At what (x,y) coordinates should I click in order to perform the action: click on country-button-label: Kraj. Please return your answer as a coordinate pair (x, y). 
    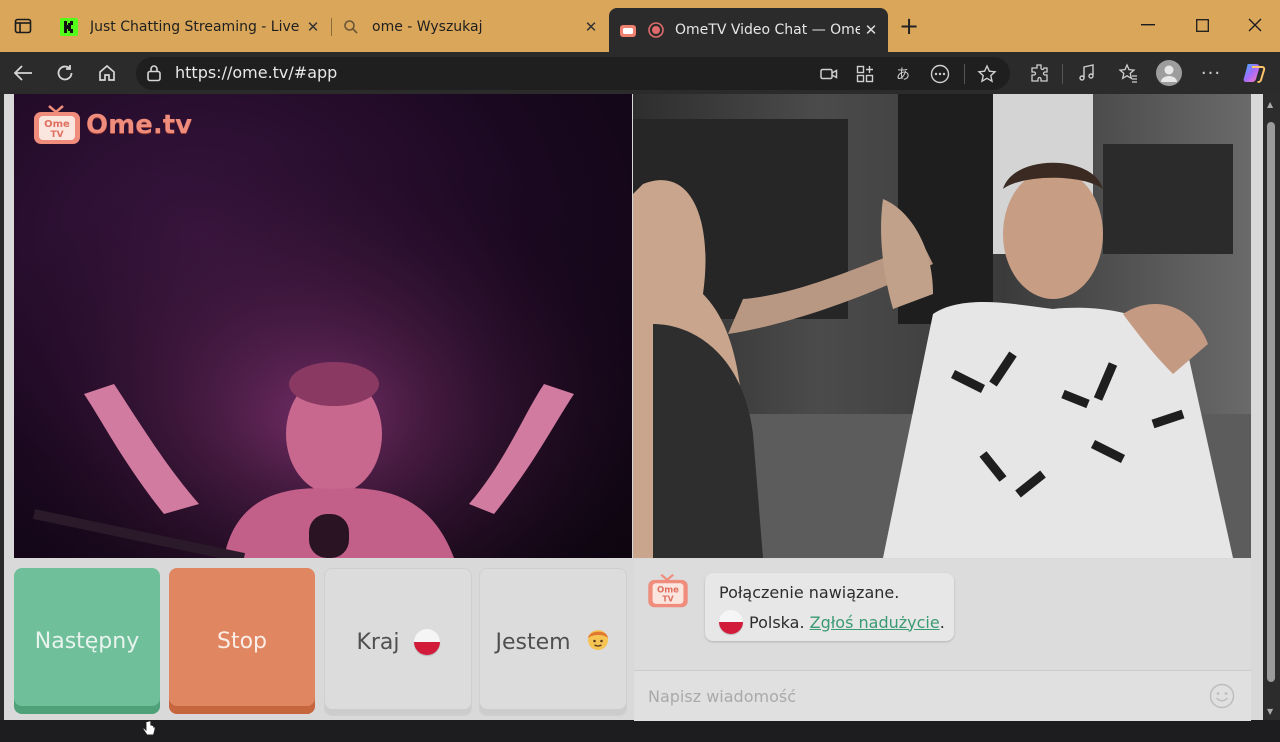
    Looking at the image, I should click on (378, 642).